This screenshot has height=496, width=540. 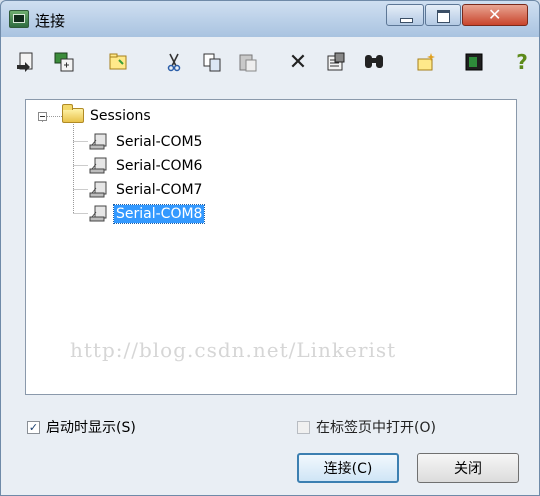 I want to click on close-window-button: ✕, so click(x=495, y=15).